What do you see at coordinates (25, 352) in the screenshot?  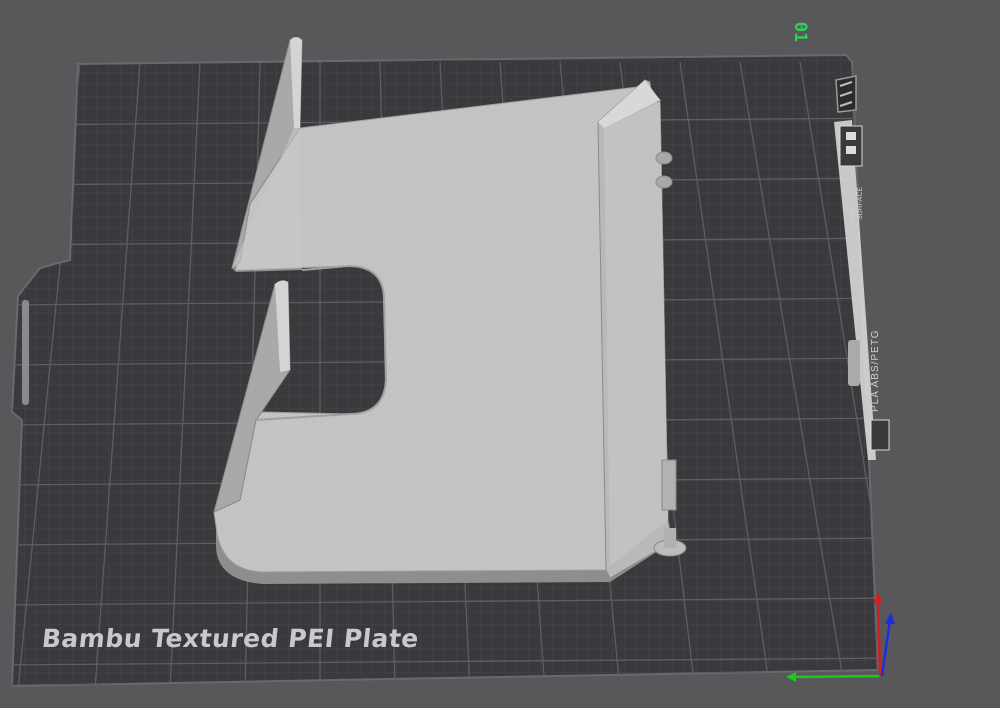 I see `plate-left-slot` at bounding box center [25, 352].